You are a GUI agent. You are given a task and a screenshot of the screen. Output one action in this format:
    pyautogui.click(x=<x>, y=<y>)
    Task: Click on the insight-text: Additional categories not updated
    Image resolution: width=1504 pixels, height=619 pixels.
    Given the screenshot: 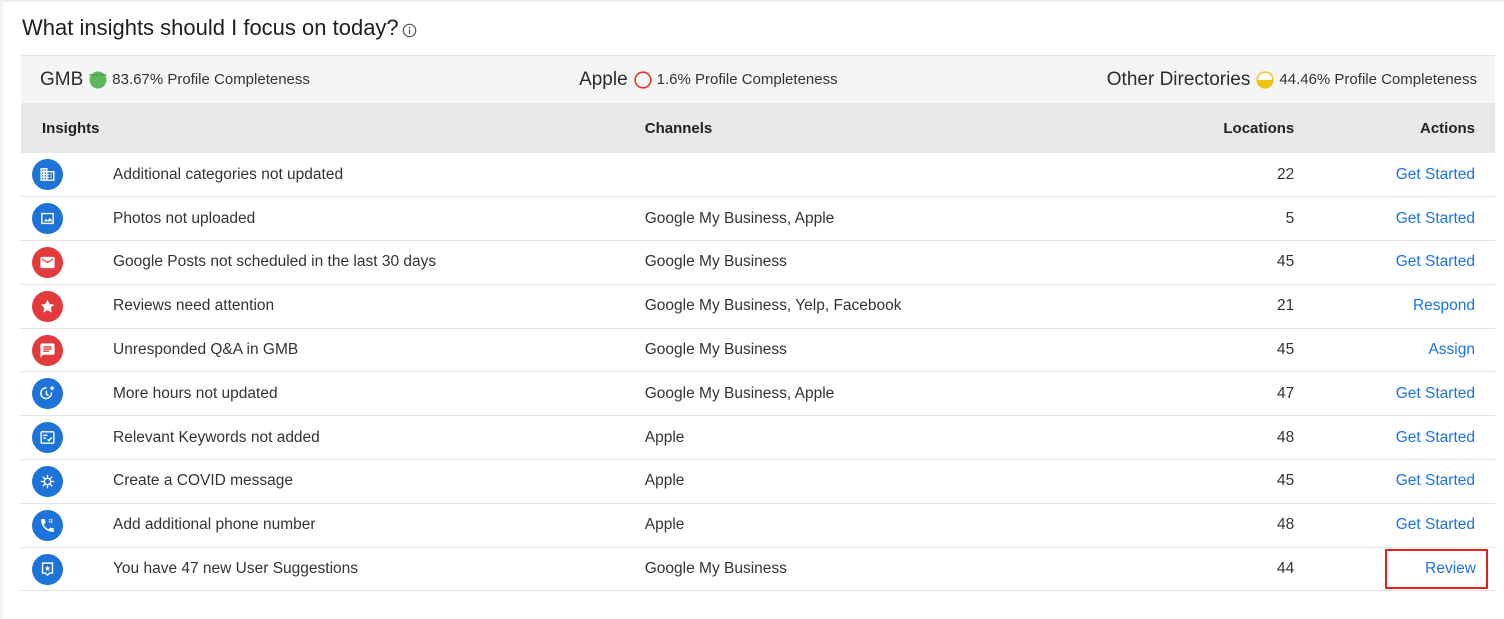 What is the action you would take?
    pyautogui.click(x=228, y=174)
    